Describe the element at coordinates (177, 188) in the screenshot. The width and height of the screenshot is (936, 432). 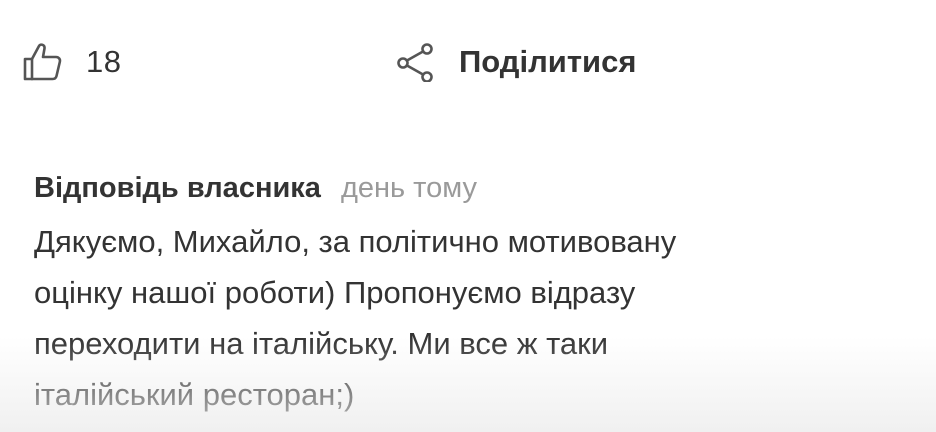
I see `owner-reply-title: Відповідь власника` at that location.